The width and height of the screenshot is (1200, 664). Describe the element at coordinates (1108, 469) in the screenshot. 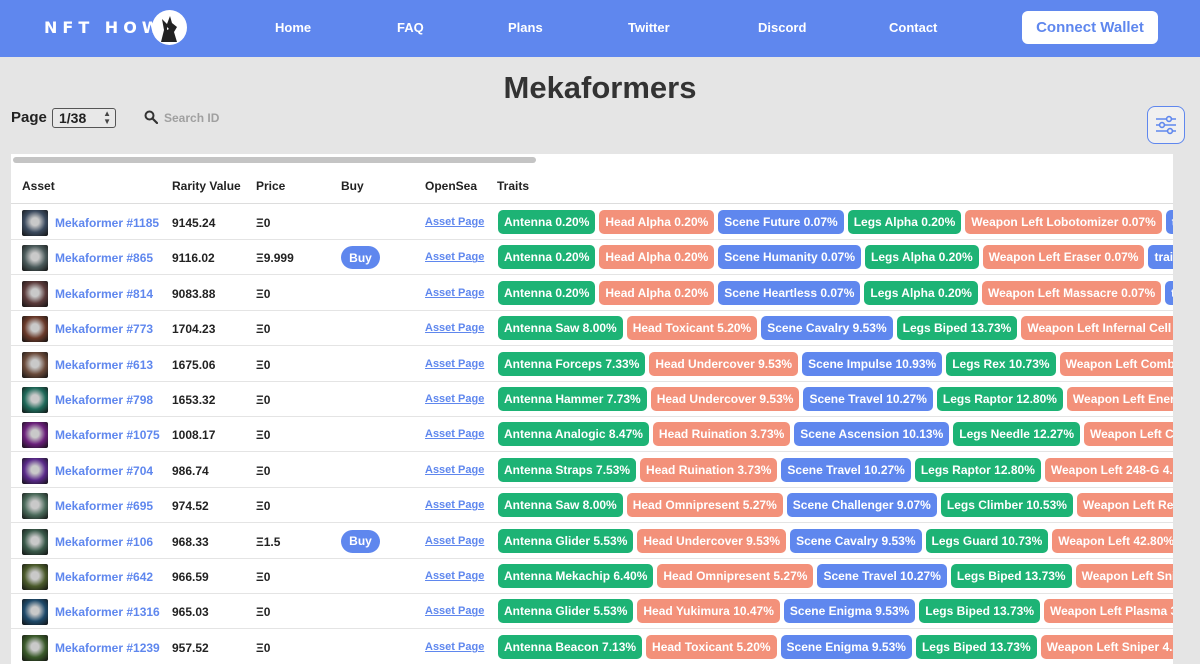

I see `trait-badge: Weapon Left 248-G 4.00` at that location.